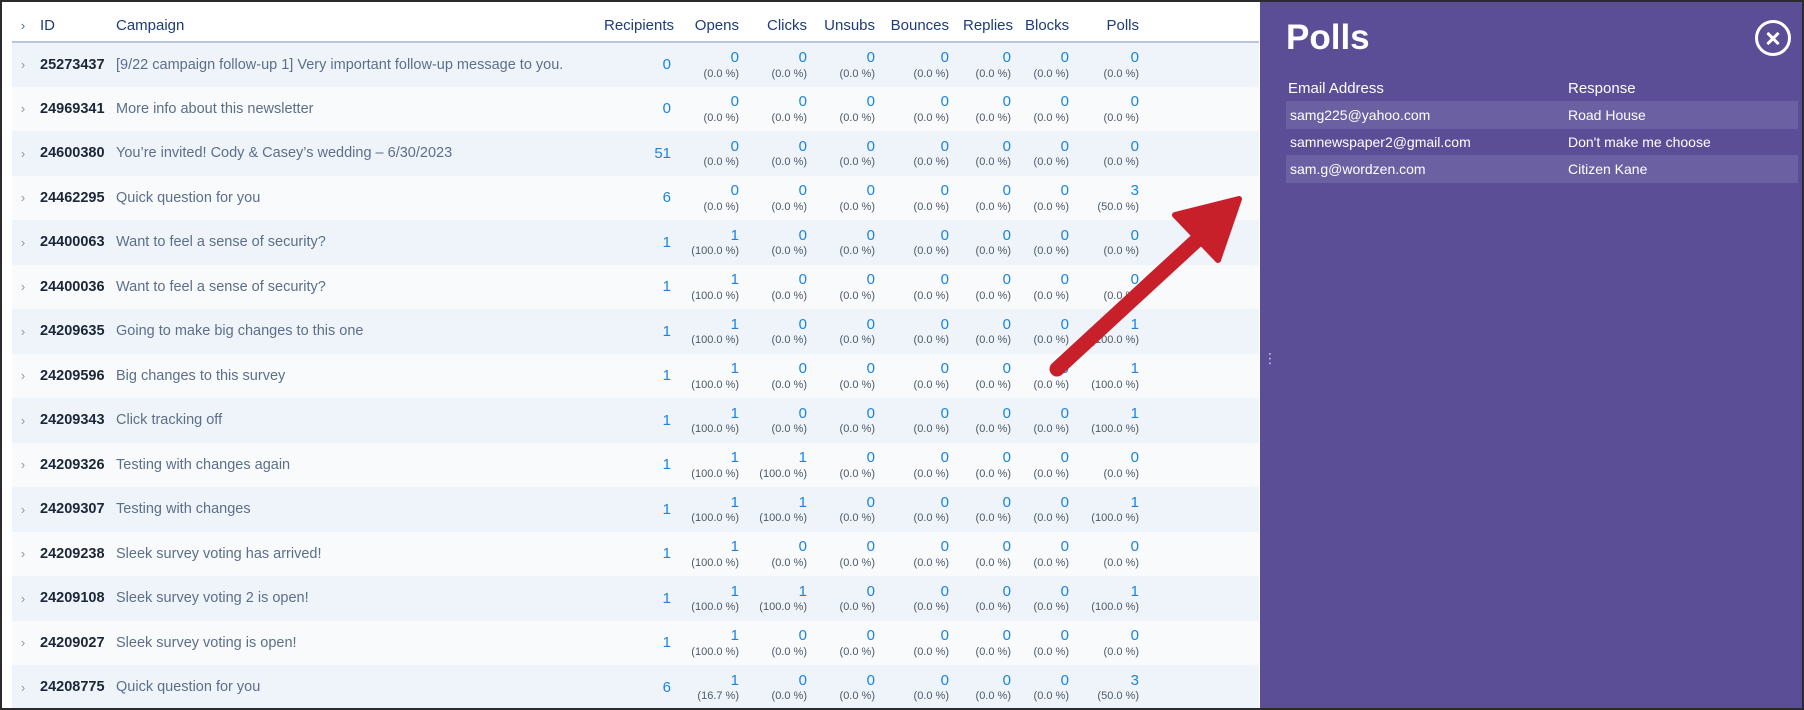 The image size is (1804, 710). What do you see at coordinates (644, 198) in the screenshot?
I see `recipients-count: 6` at bounding box center [644, 198].